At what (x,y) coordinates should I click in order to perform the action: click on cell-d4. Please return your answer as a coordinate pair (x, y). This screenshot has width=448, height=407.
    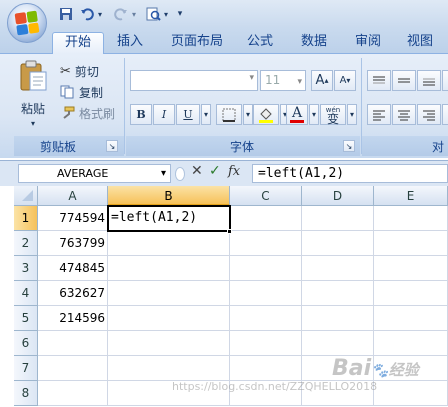
    Looking at the image, I should click on (338, 293).